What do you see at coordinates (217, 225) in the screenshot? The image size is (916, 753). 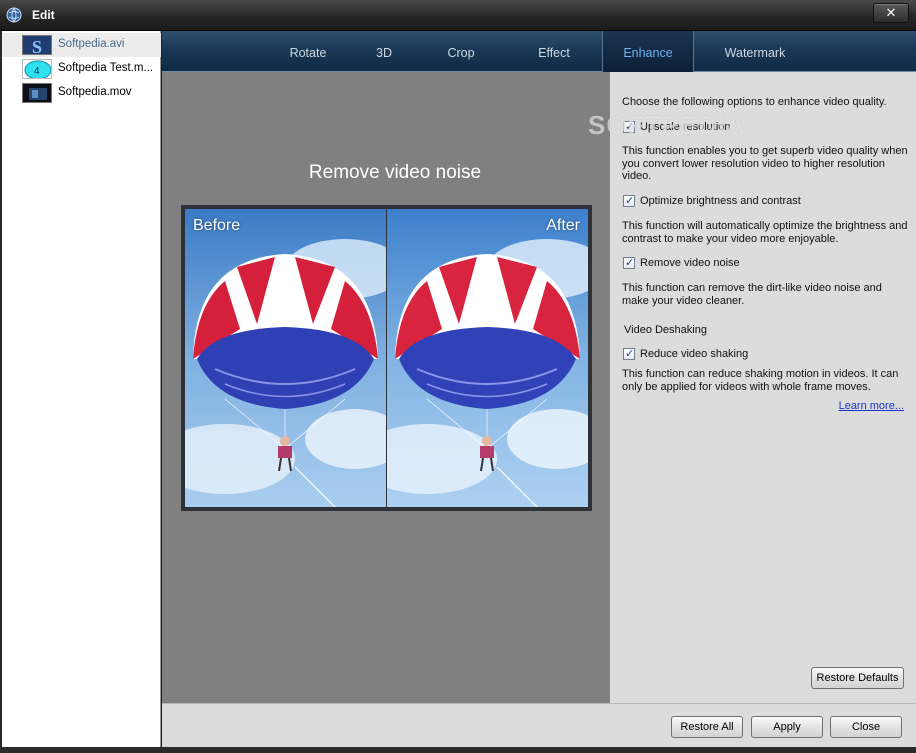 I see `before-label: Before` at bounding box center [217, 225].